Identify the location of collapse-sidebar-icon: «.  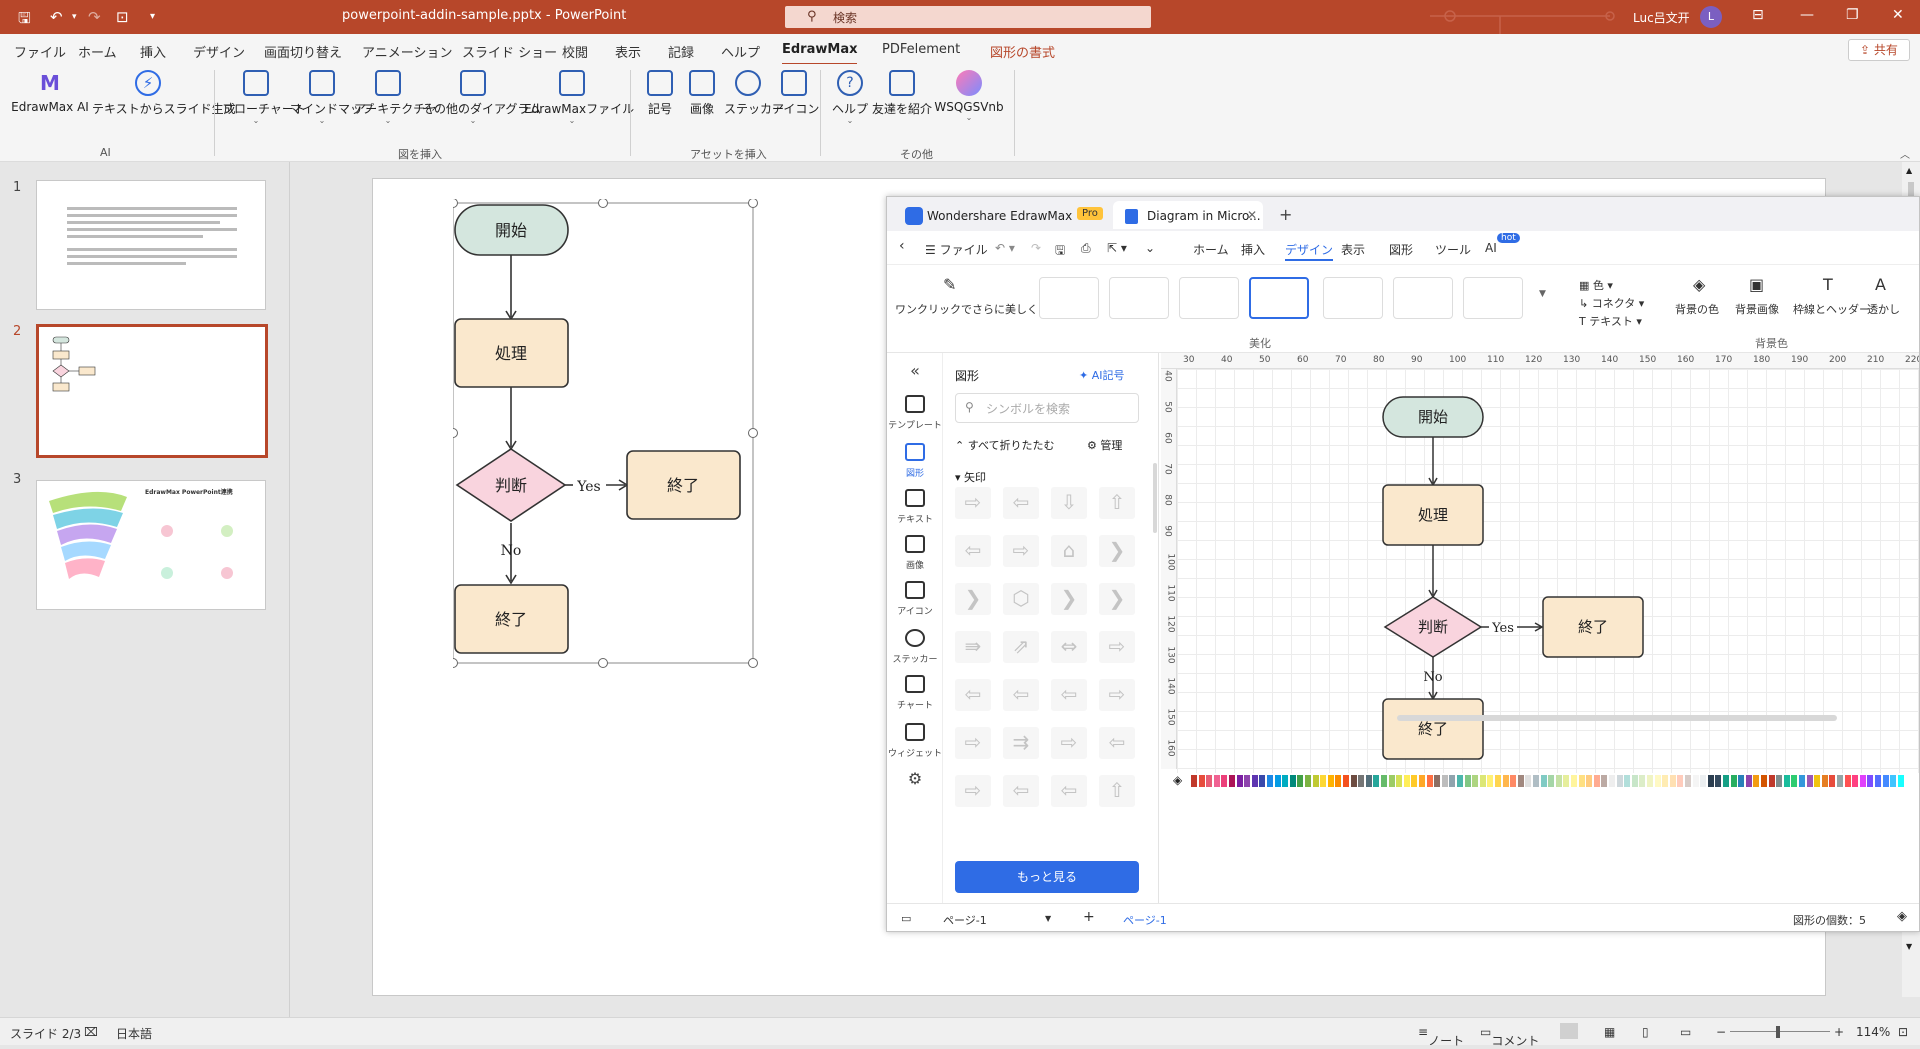
(915, 370).